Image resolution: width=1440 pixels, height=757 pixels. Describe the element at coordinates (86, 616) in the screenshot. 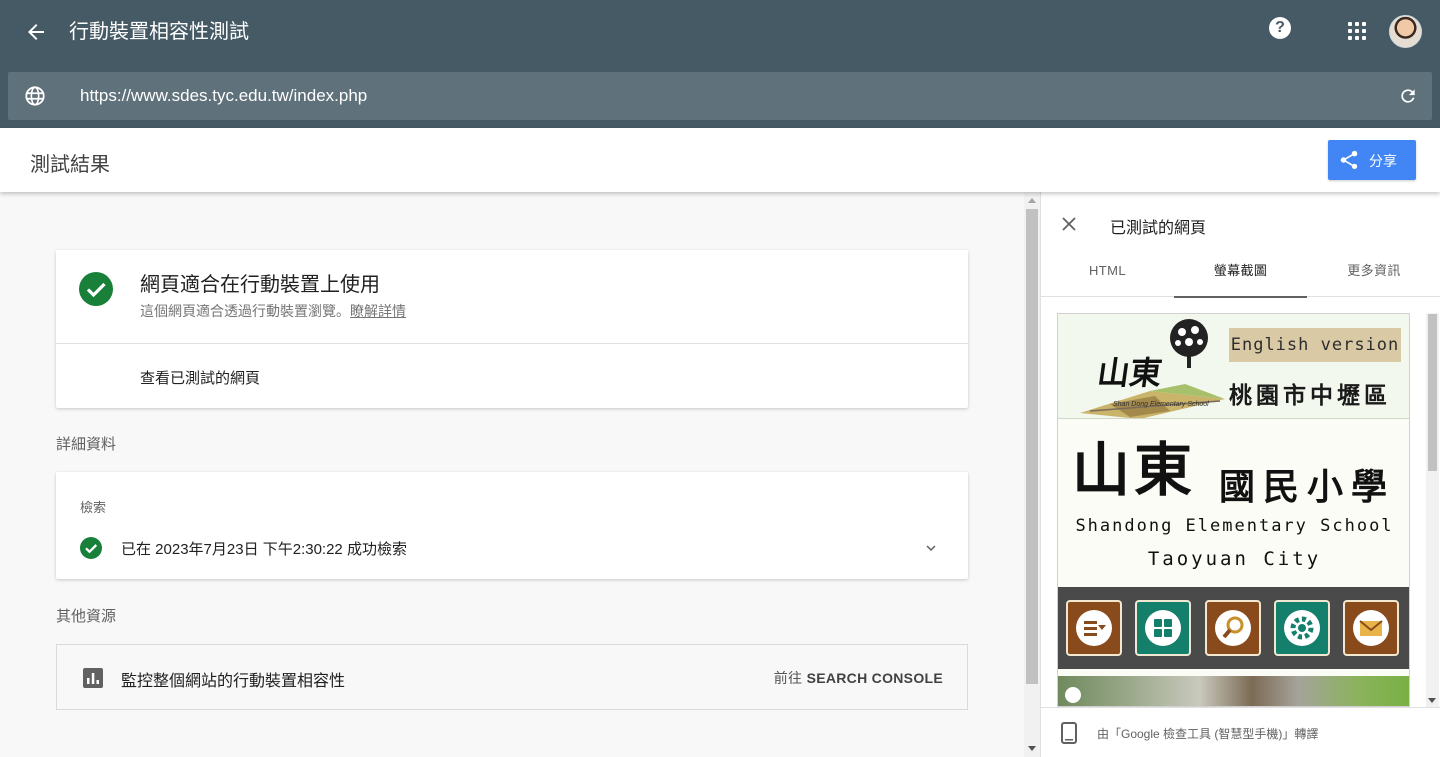

I see `resources-section-label: 其他資源` at that location.